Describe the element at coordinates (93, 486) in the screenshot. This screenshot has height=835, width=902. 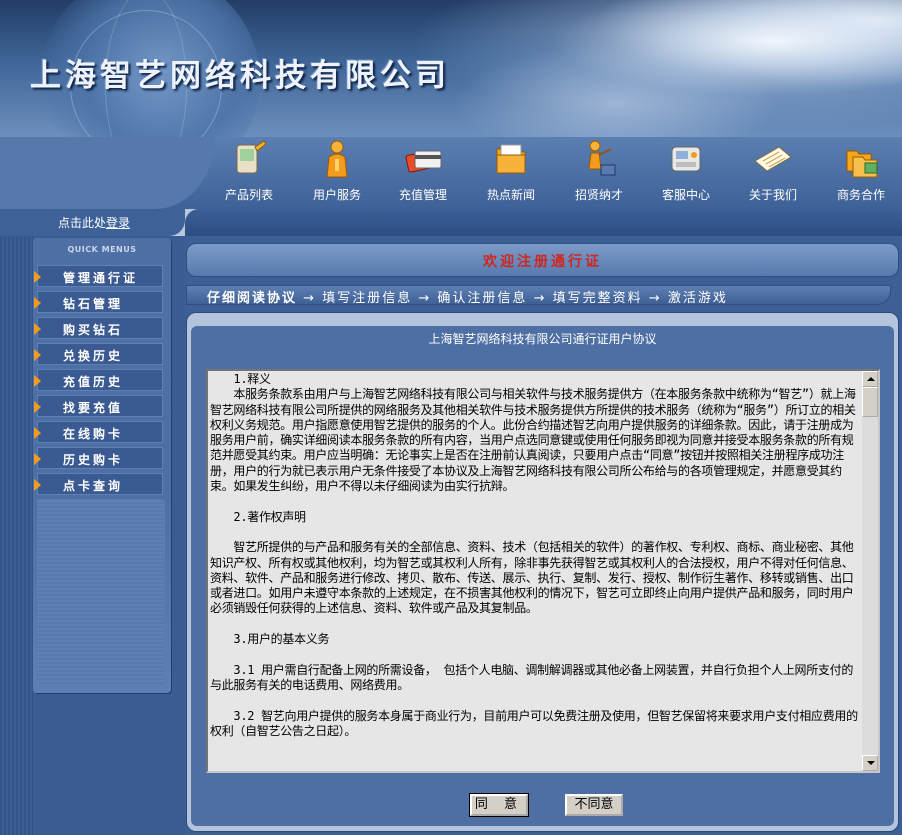
I see `sidebar-item-label: 点卡查询` at that location.